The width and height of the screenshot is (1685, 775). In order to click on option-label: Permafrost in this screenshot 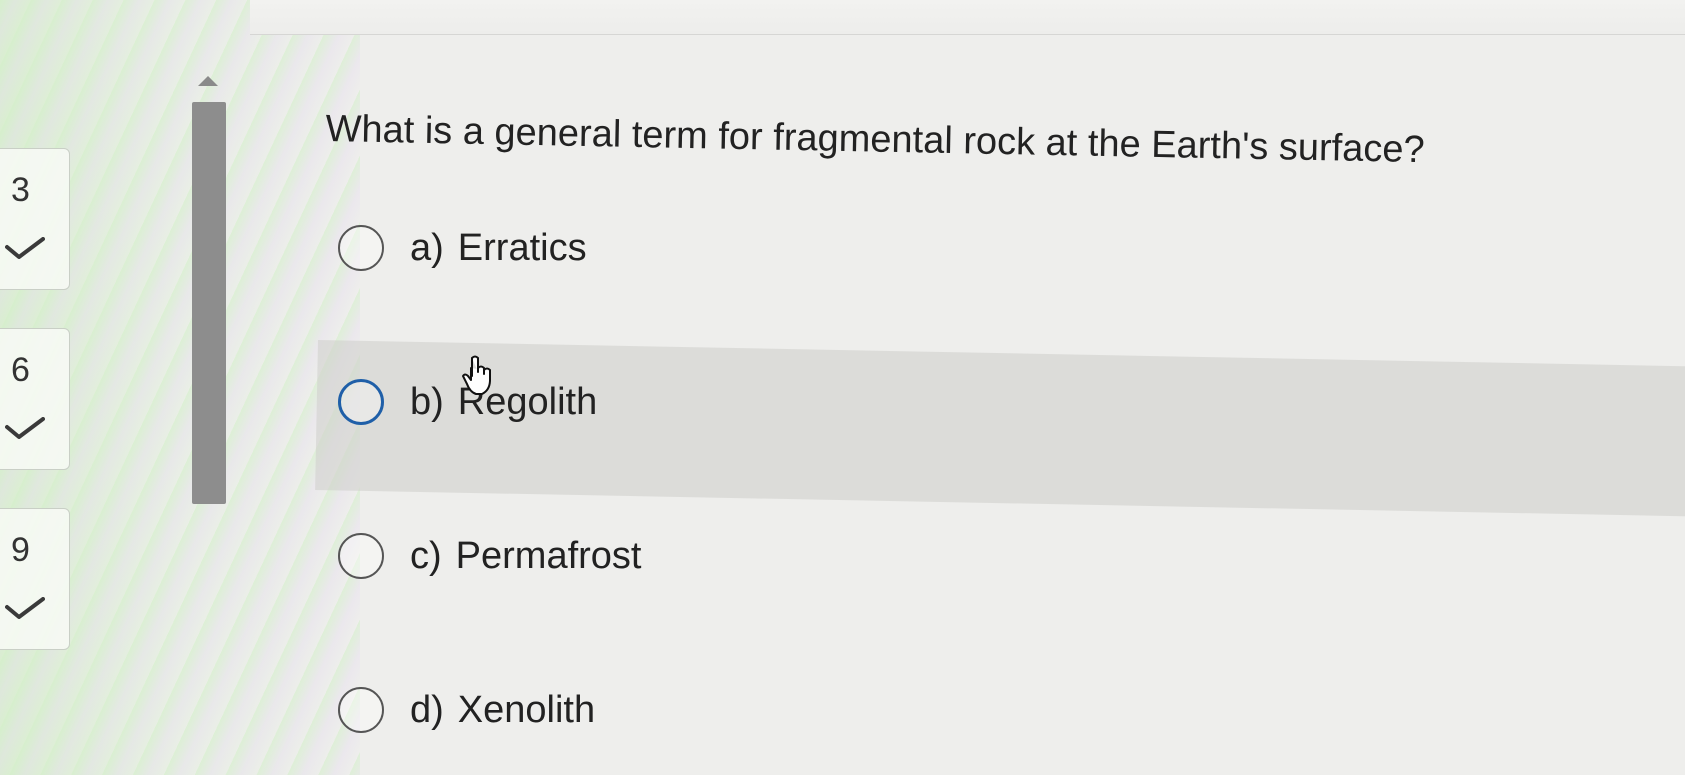, I will do `click(549, 556)`.